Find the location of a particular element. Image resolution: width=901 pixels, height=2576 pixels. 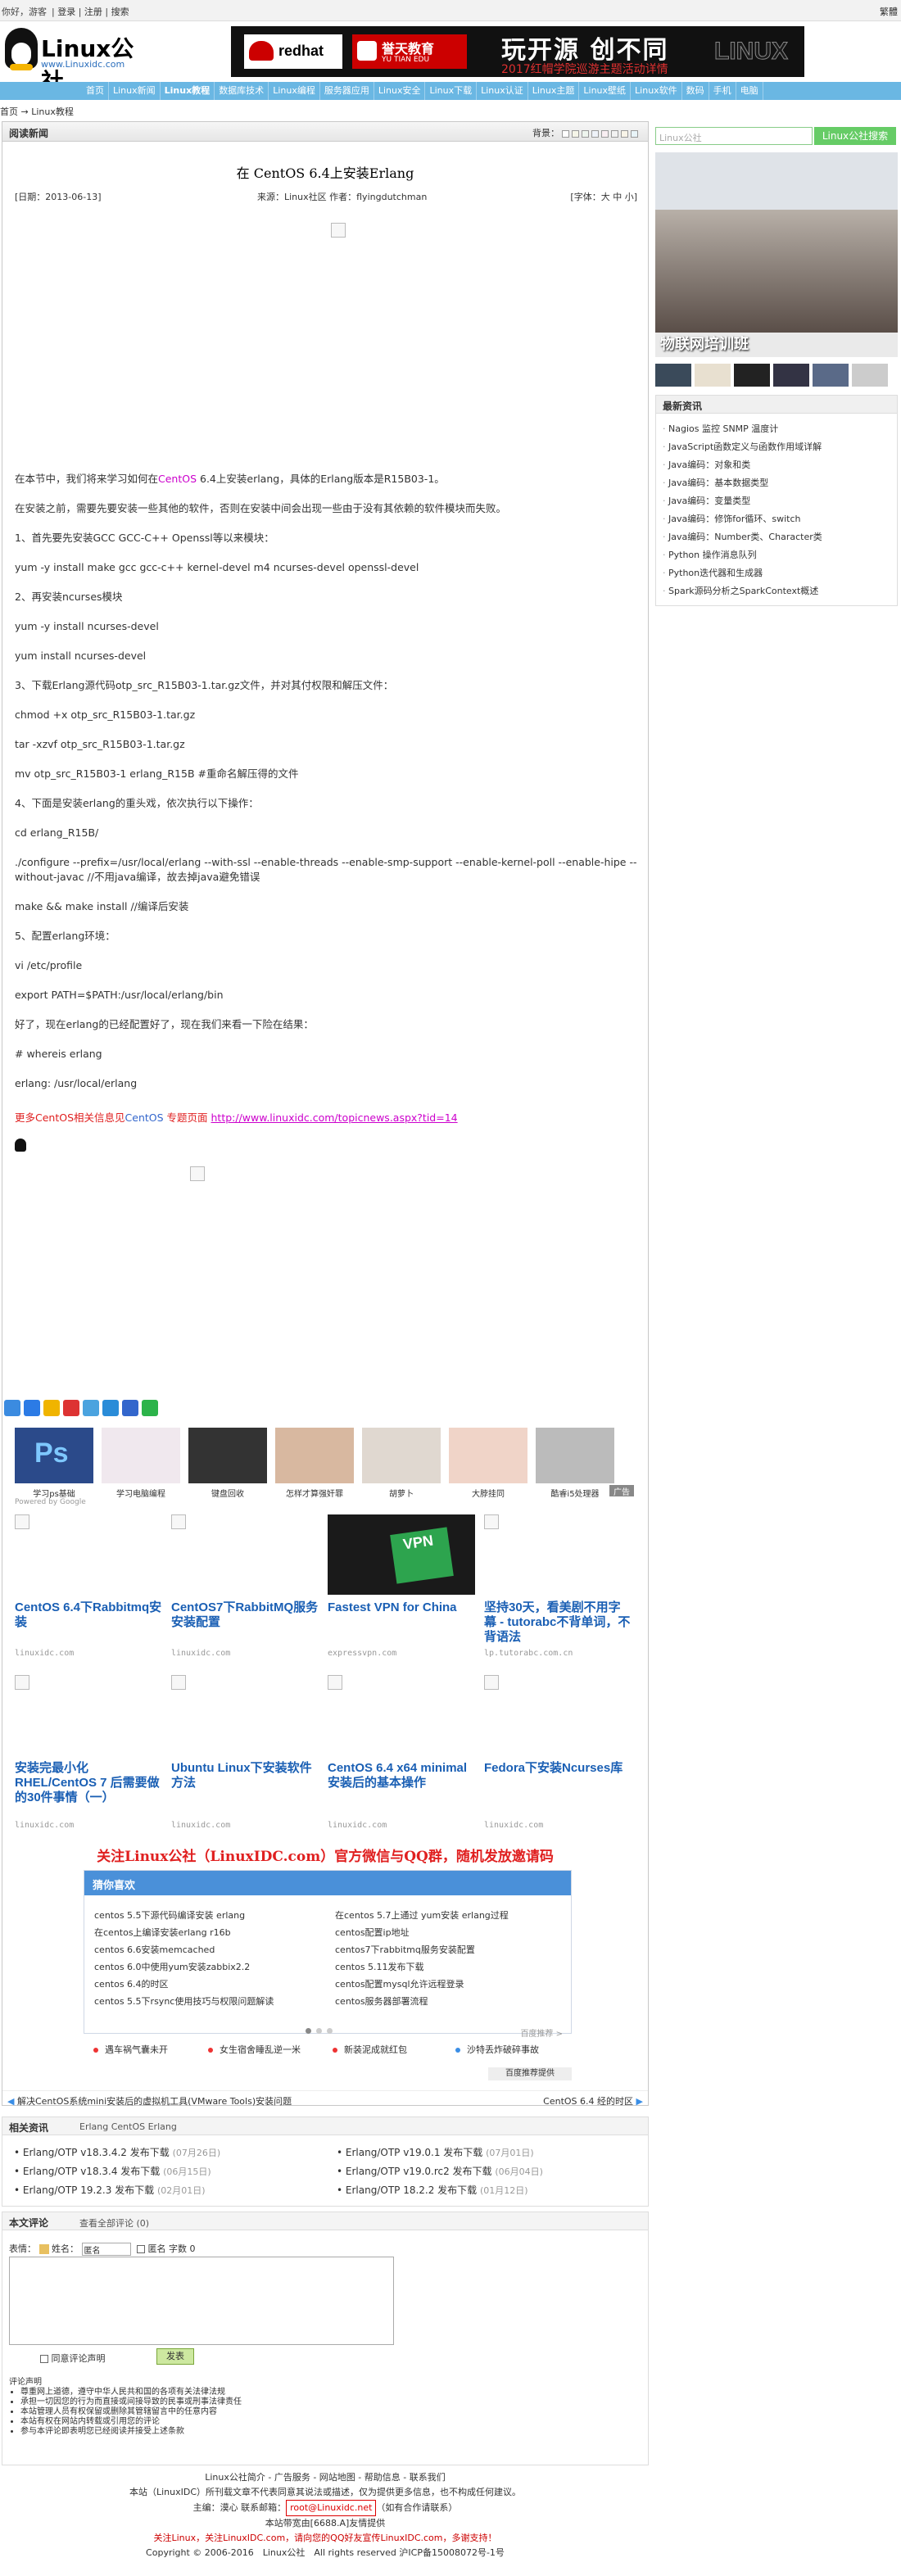

recommend-item: centos 5.5下rsync使用技巧与权限问题解读 is located at coordinates (184, 2001).